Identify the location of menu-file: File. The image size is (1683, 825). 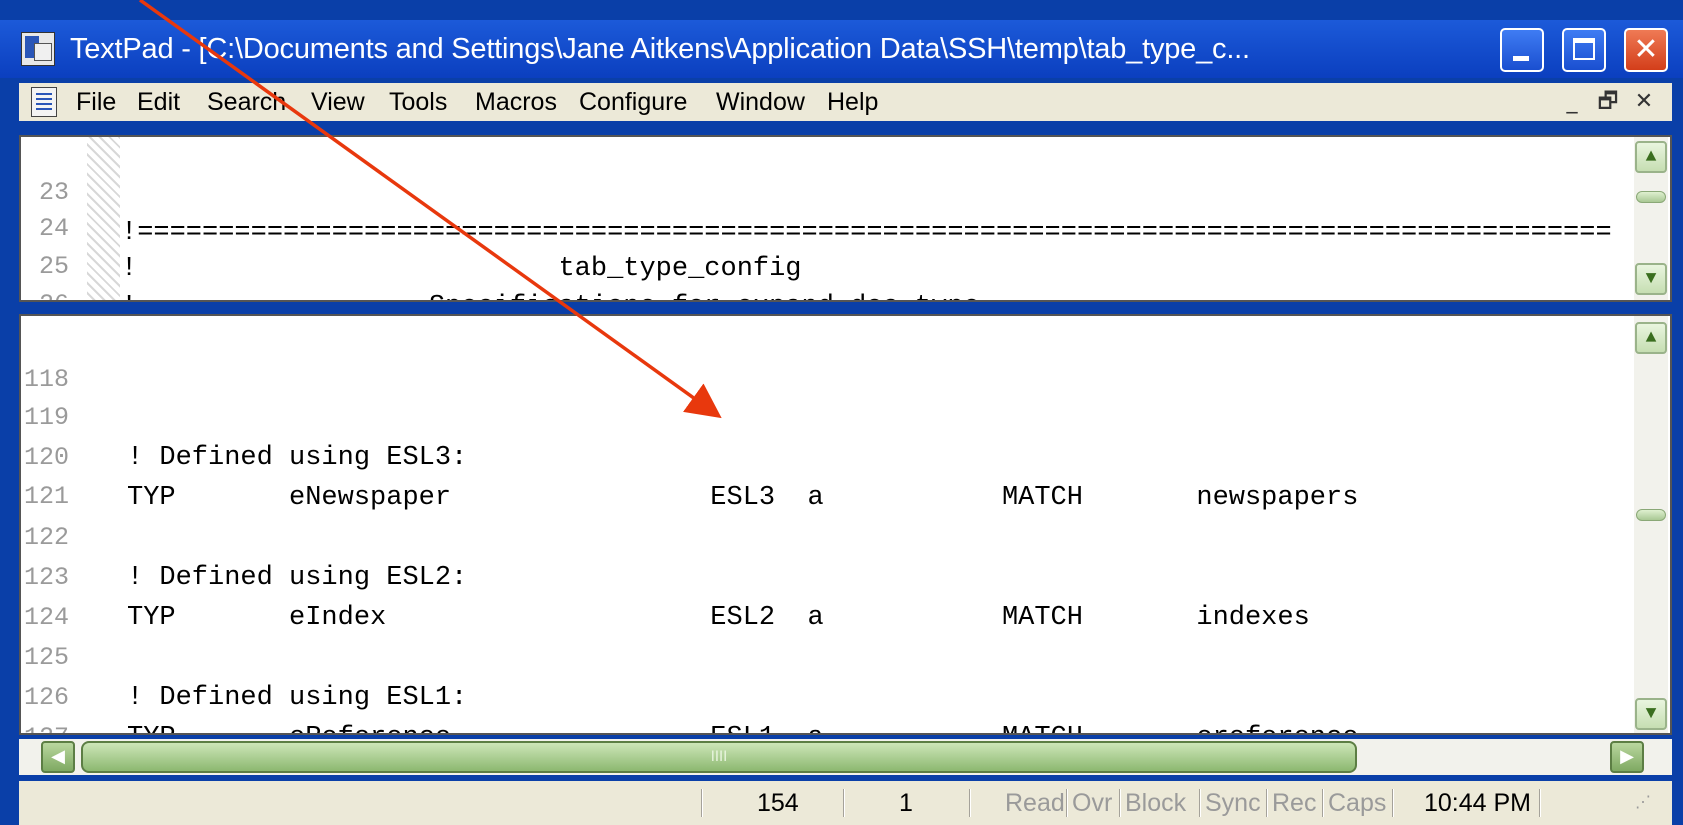
(96, 102).